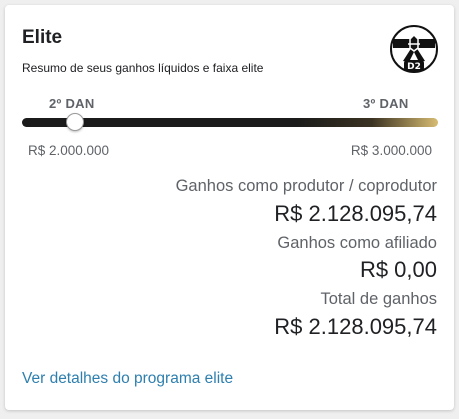 The width and height of the screenshot is (459, 419). What do you see at coordinates (72, 103) in the screenshot?
I see `current-level-label: 2º DAN` at bounding box center [72, 103].